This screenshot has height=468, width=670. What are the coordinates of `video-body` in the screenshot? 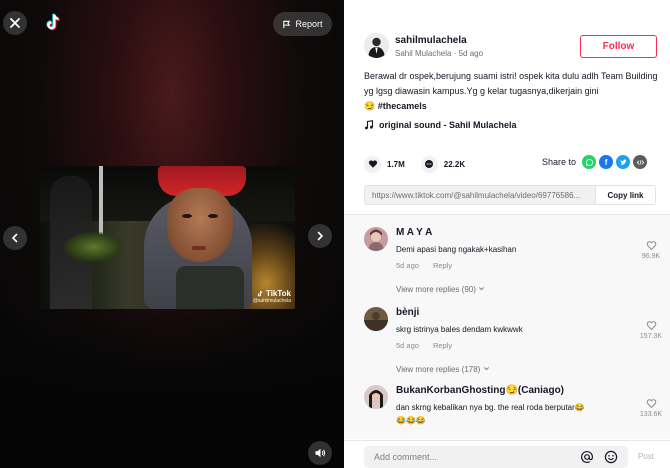 It's located at (210, 287).